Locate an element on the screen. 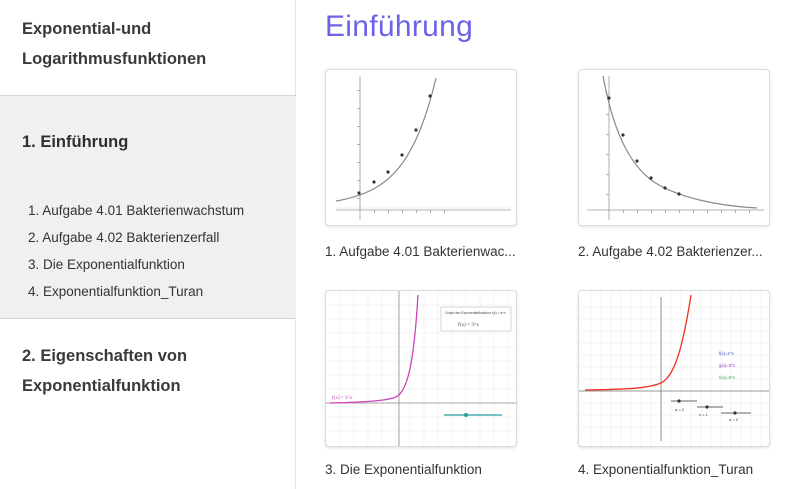 The width and height of the screenshot is (810, 489). thumbnail-decay-graph is located at coordinates (675, 147).